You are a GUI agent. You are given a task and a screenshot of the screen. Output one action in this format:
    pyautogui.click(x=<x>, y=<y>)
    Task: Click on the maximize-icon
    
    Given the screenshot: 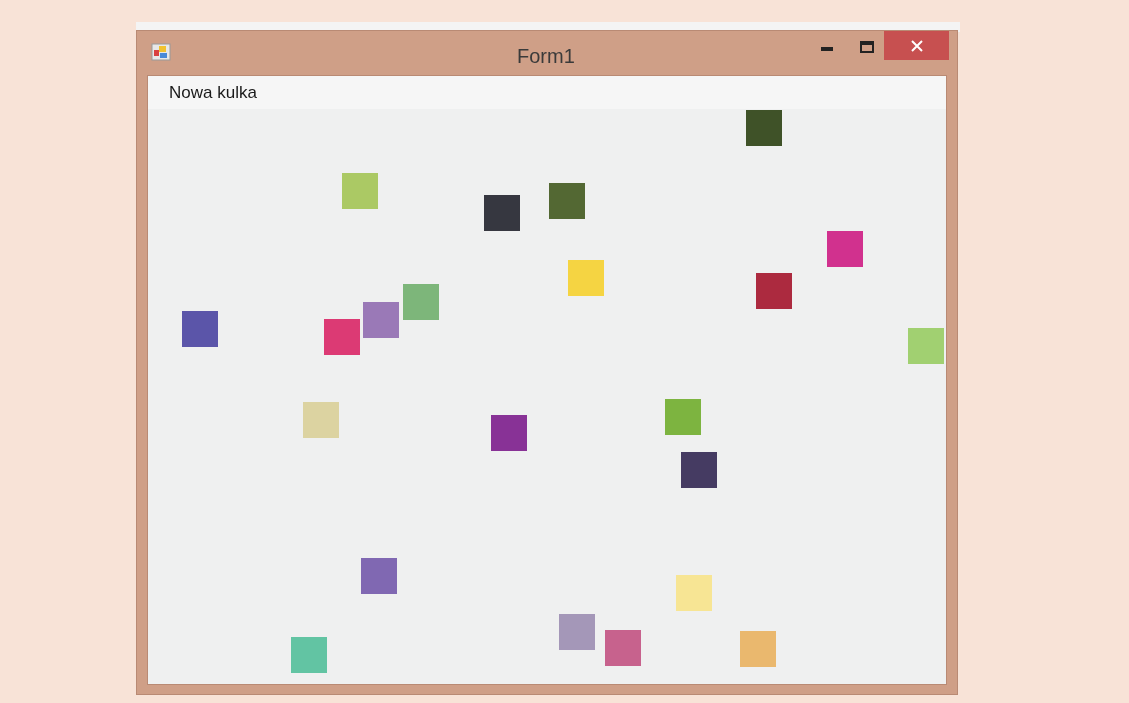 What is the action you would take?
    pyautogui.click(x=867, y=47)
    